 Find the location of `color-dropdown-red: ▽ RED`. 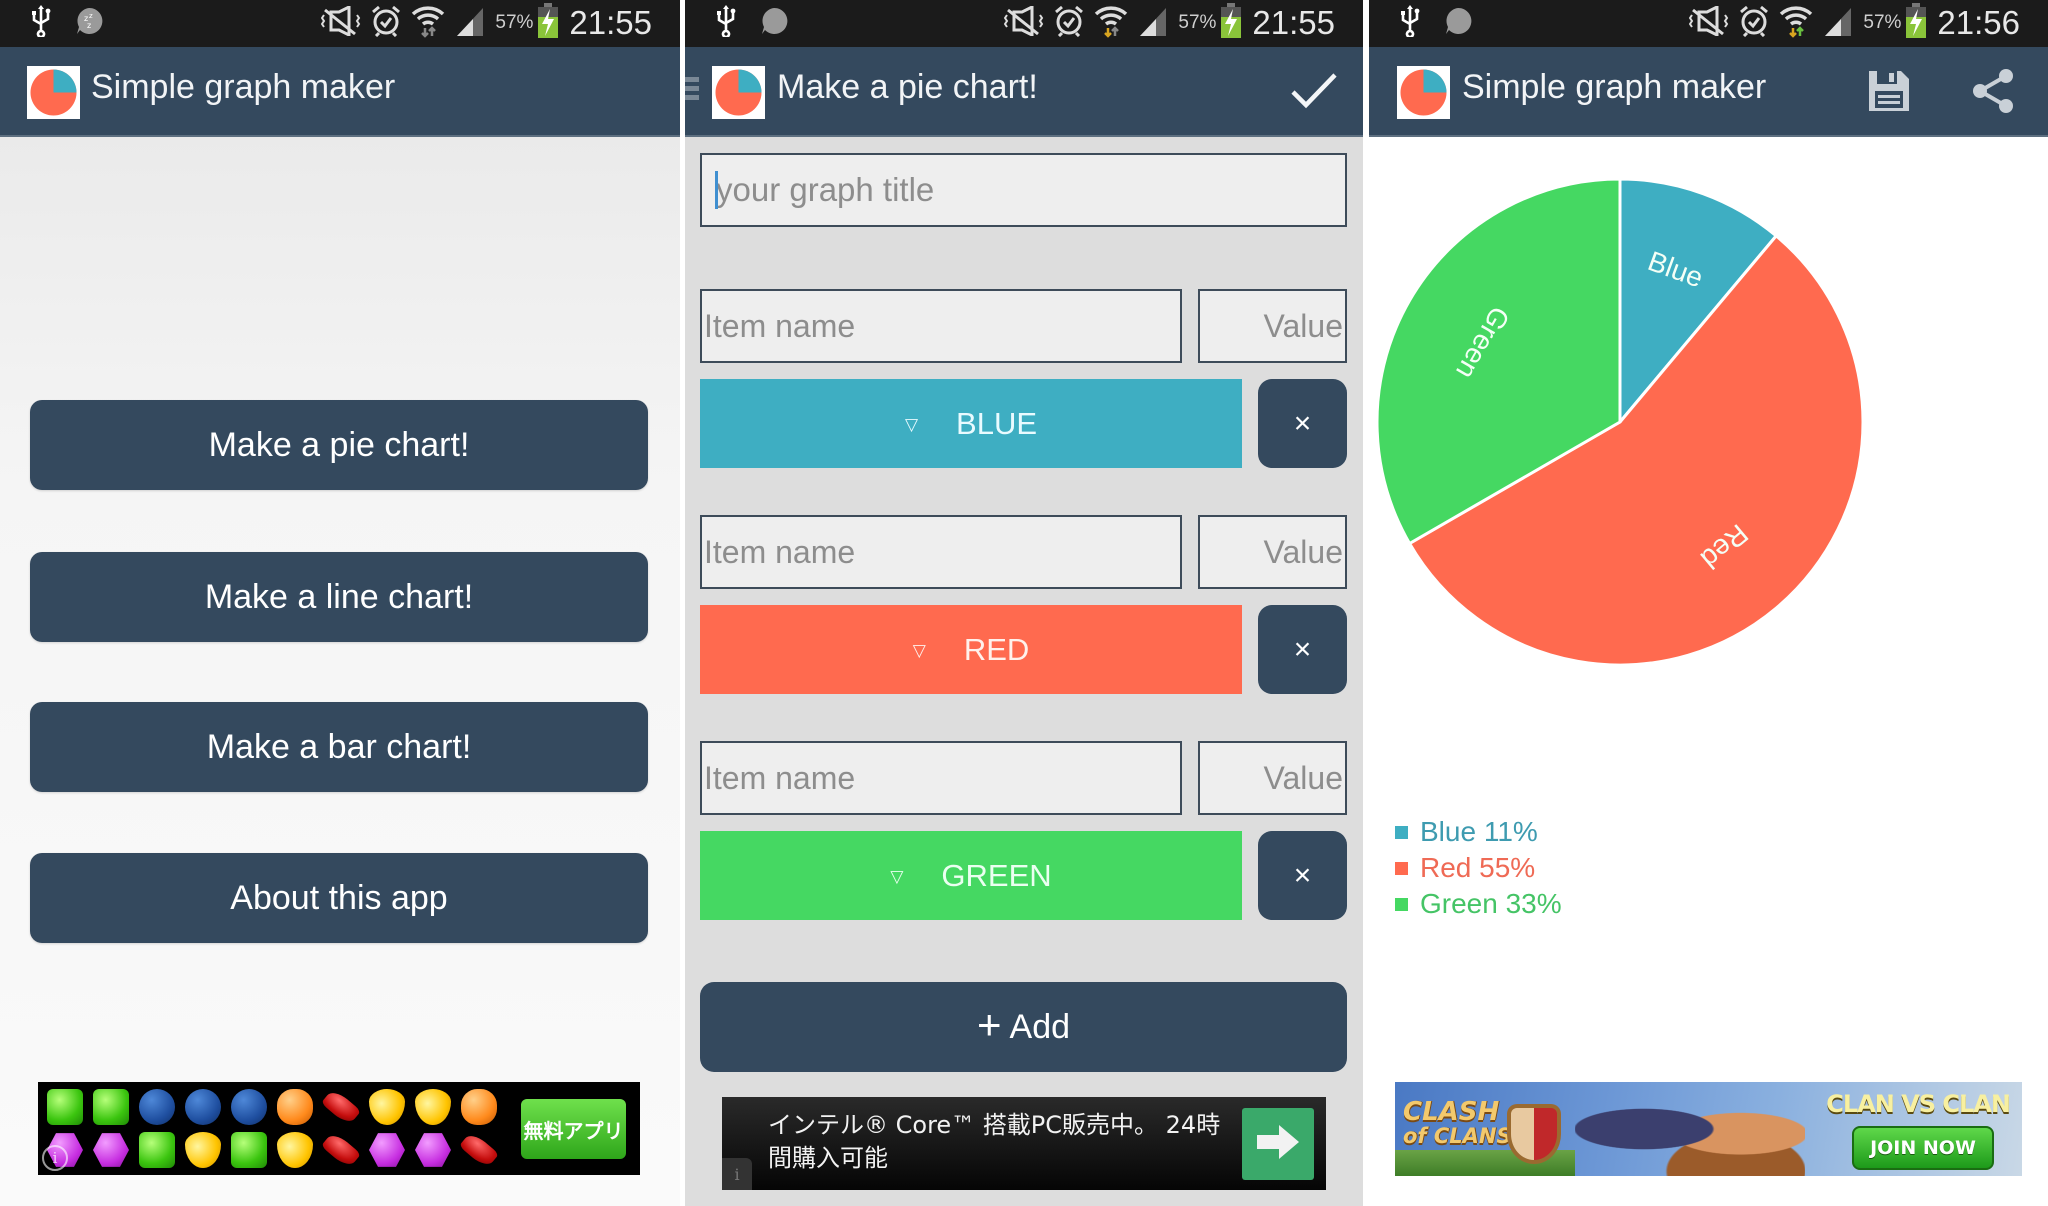

color-dropdown-red: ▽ RED is located at coordinates (971, 649).